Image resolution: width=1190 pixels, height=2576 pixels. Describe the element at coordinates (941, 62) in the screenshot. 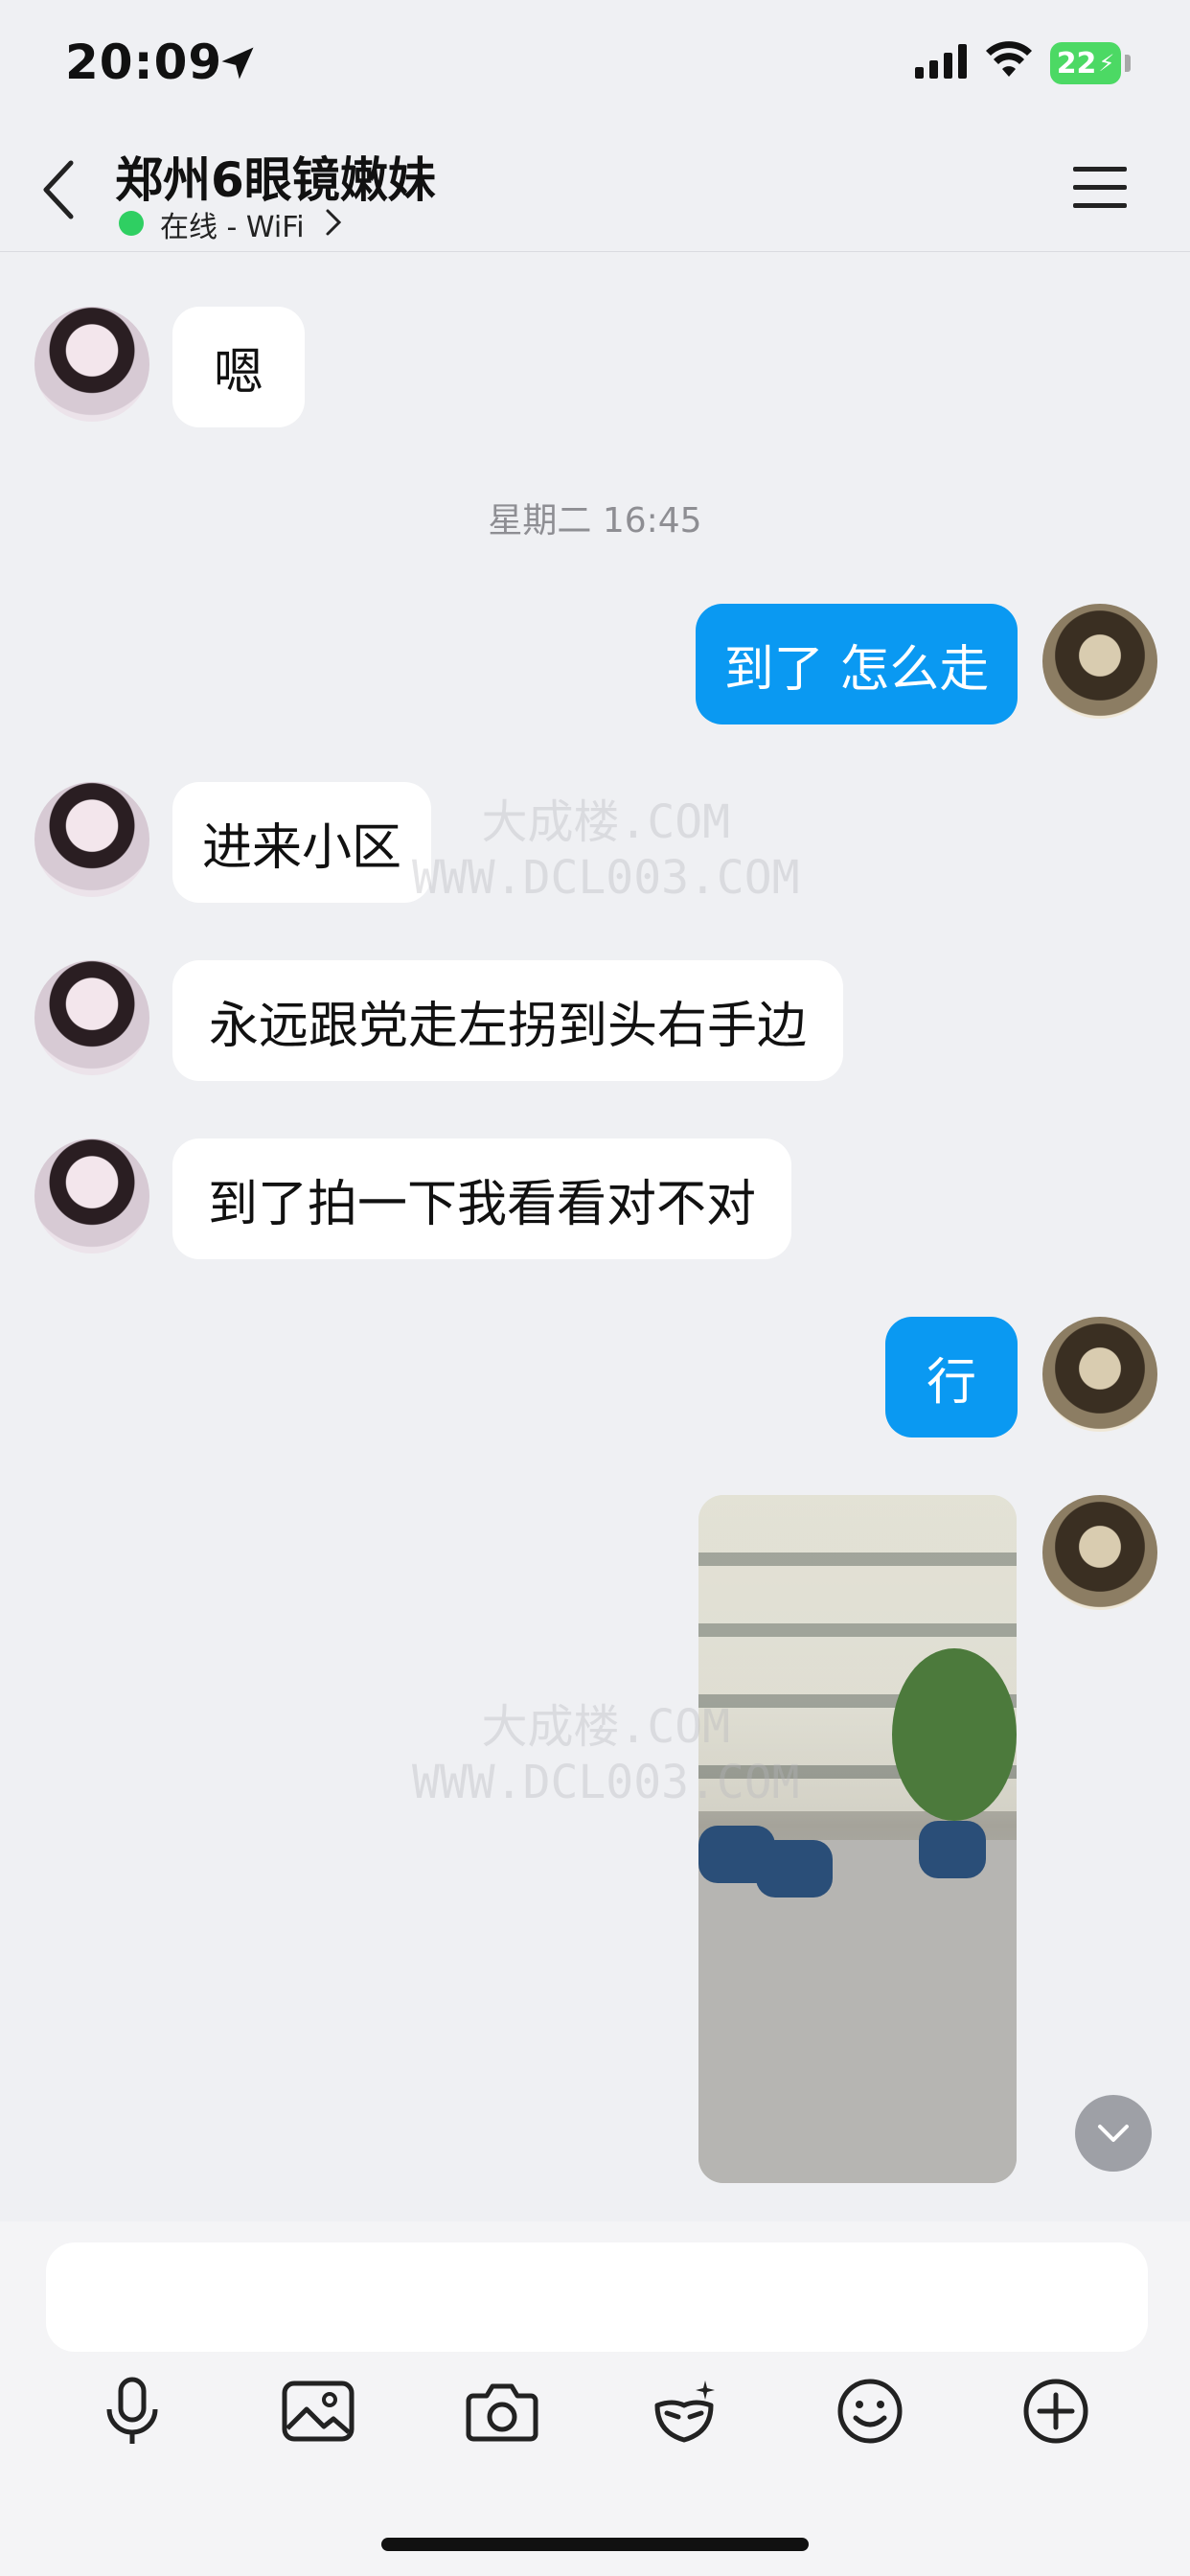

I see `cellular-signal-icon` at that location.